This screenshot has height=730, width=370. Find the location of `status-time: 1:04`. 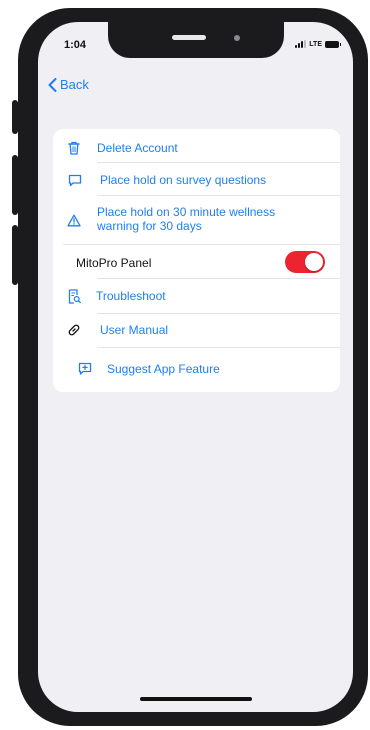

status-time: 1:04 is located at coordinates (75, 45).